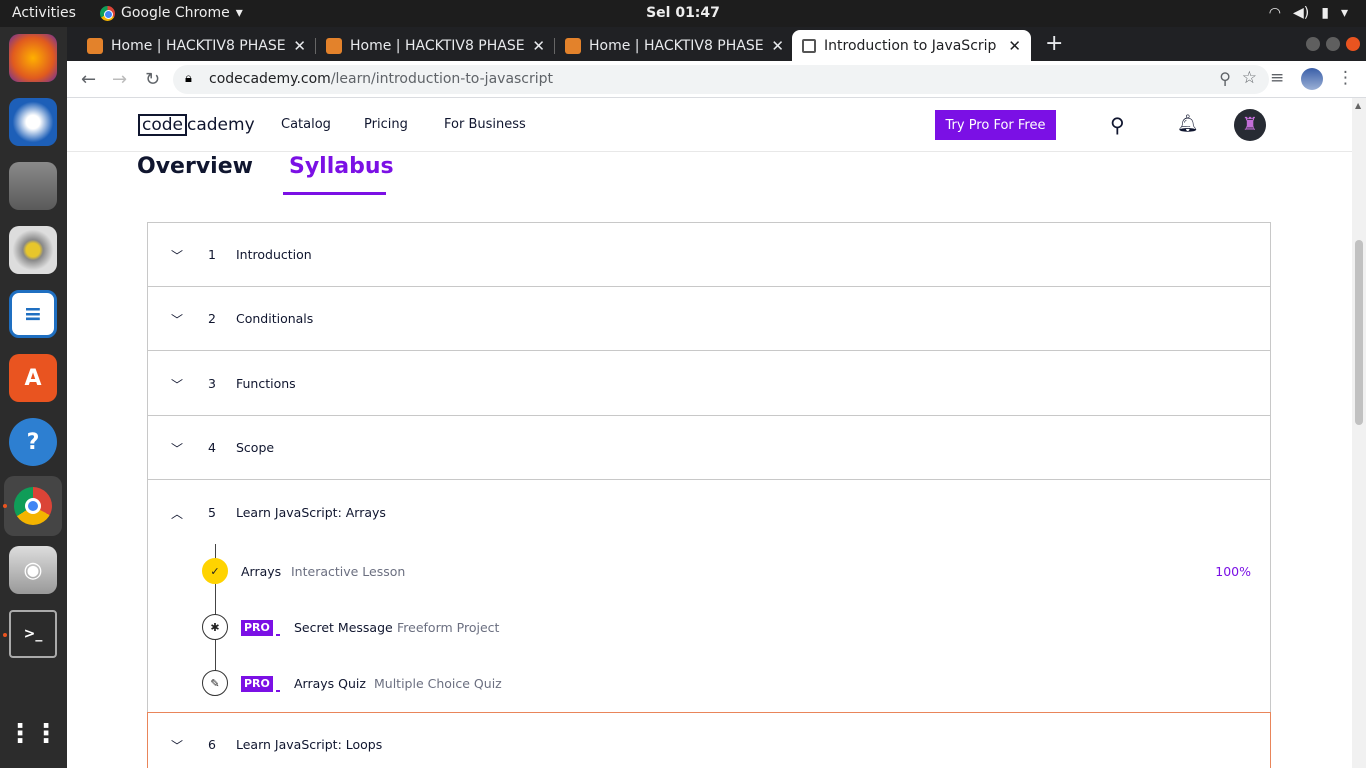  Describe the element at coordinates (485, 124) in the screenshot. I see `nav-for-business: For Business` at that location.